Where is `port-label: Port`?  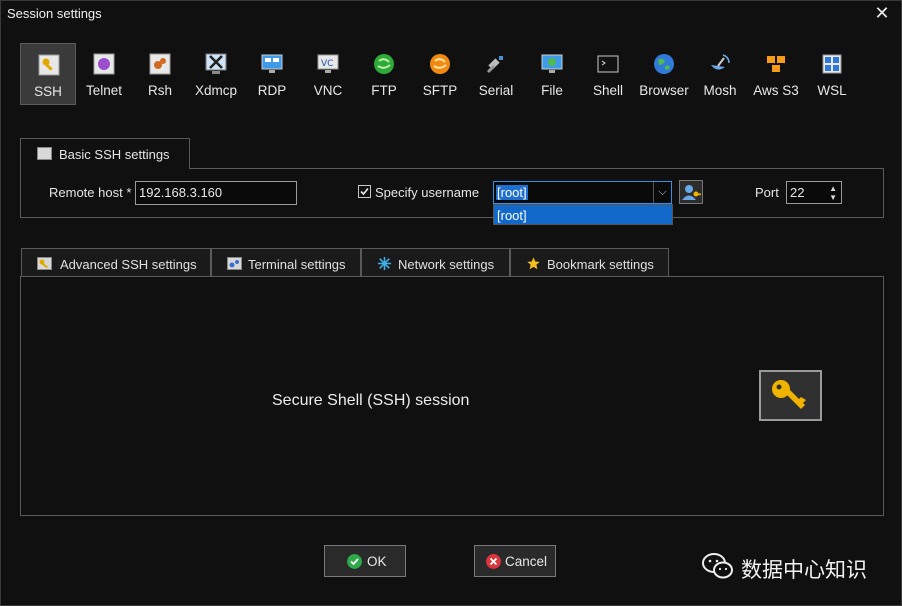
port-label: Port is located at coordinates (767, 192).